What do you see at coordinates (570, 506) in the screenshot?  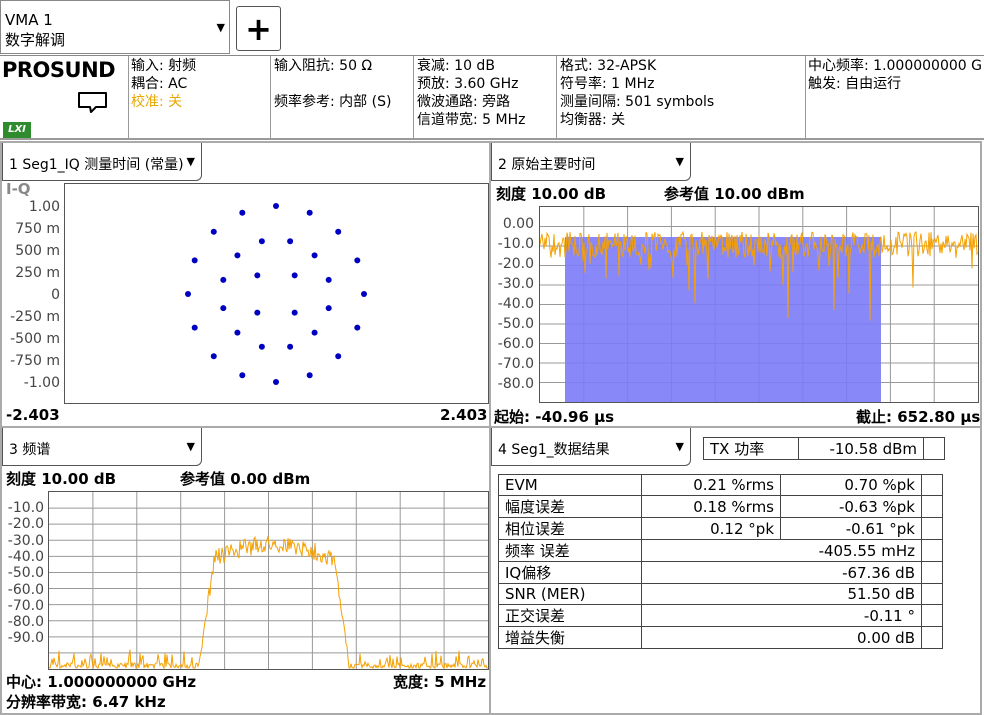 I see `result-cell: 幅度误差` at bounding box center [570, 506].